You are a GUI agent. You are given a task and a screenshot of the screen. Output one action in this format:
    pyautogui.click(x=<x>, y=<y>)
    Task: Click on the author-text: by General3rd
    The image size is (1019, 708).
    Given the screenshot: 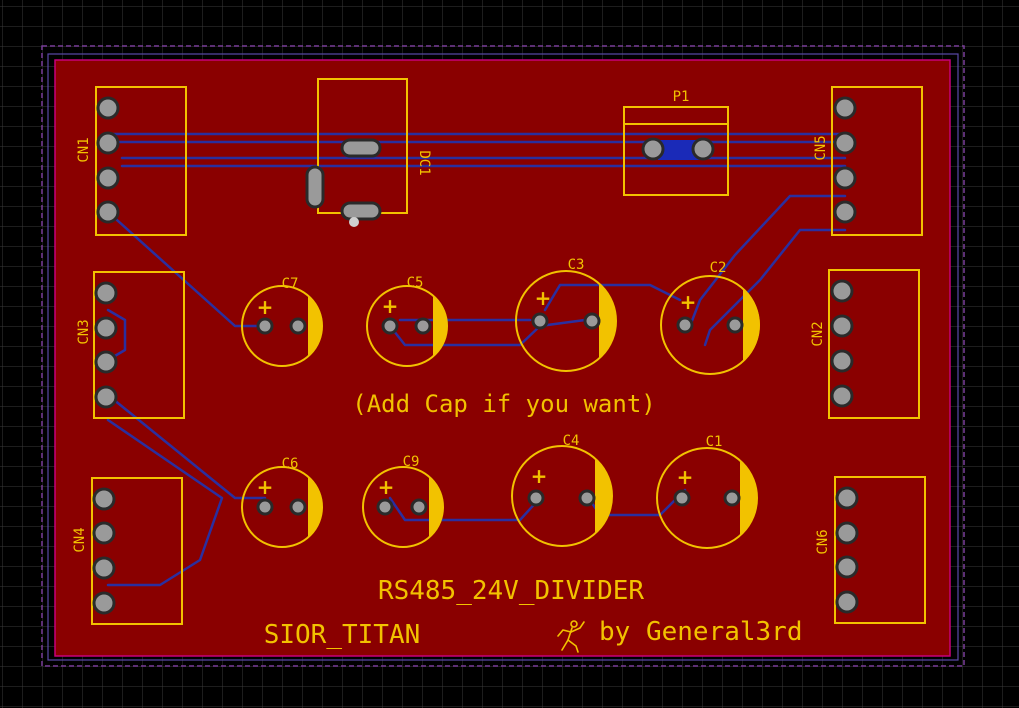 What is the action you would take?
    pyautogui.click(x=701, y=632)
    